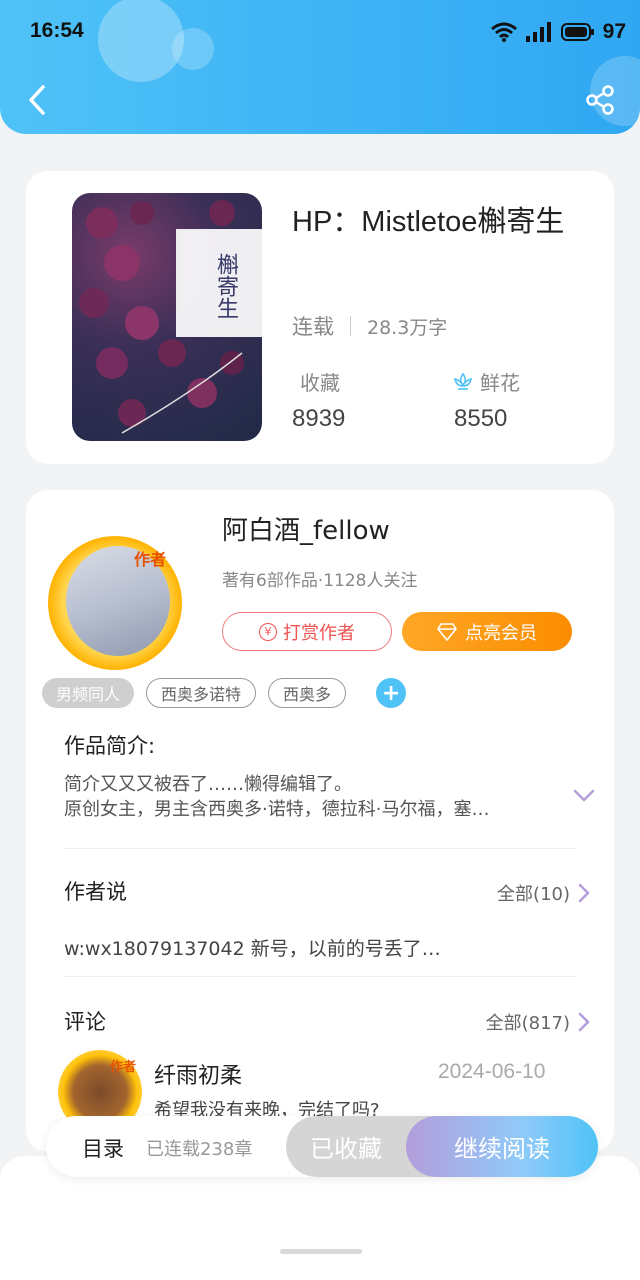 The height and width of the screenshot is (1280, 640). I want to click on chevron-left-icon, so click(37, 100).